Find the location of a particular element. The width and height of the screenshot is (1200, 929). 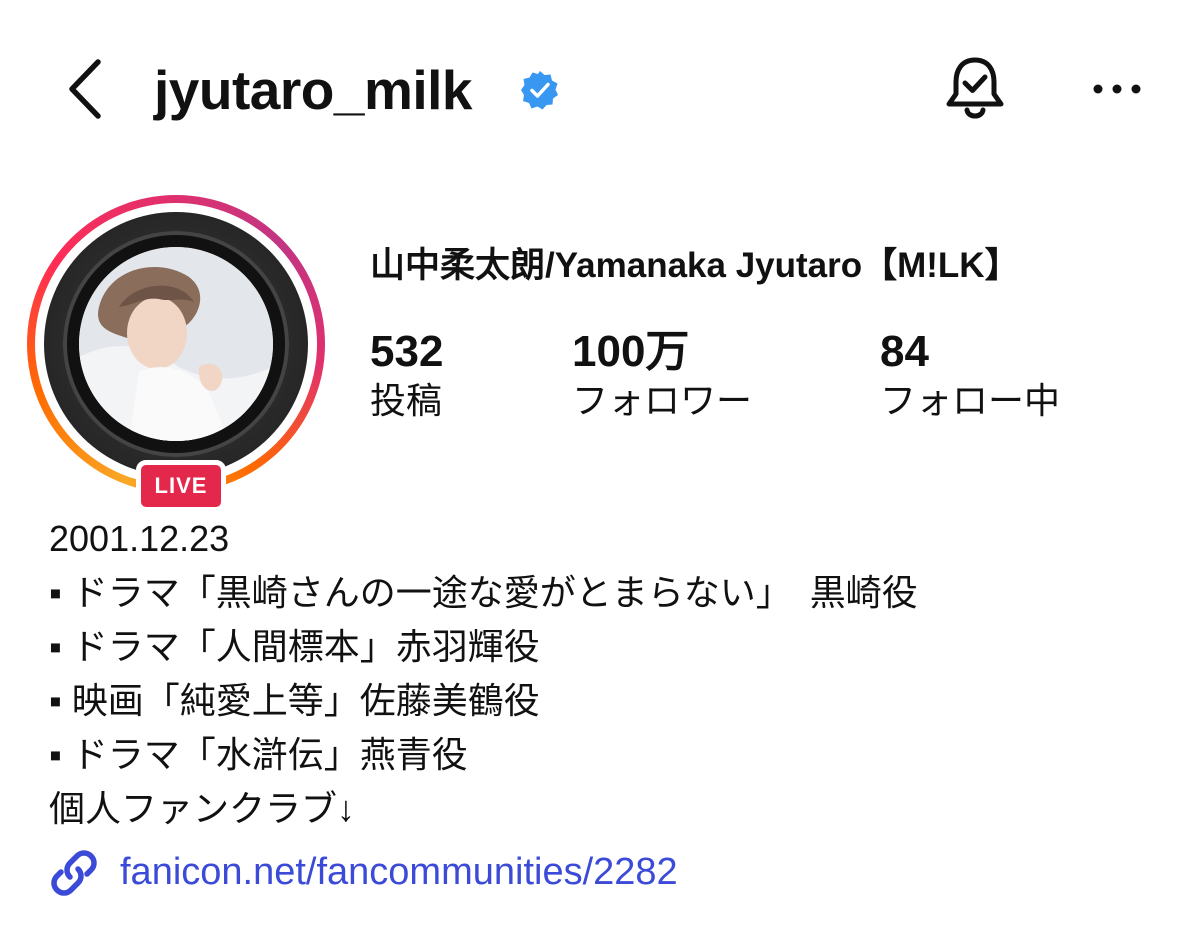

profile-avatar is located at coordinates (176, 344).